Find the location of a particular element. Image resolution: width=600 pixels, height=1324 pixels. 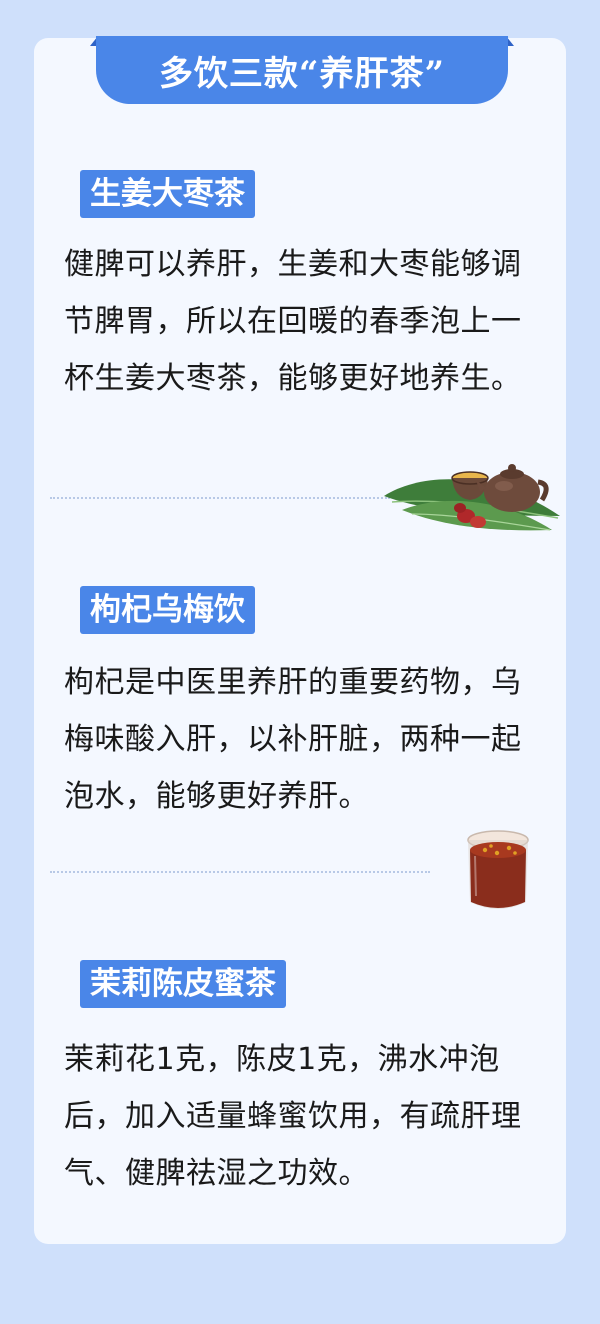

section-text-jasmine-peel-honey-tea: 茉莉花1克，陈皮1克，沸水冲泡后，加入适量蜂蜜饮用，有疏肝理气、健脾祛湿之功效。 is located at coordinates (293, 1116).